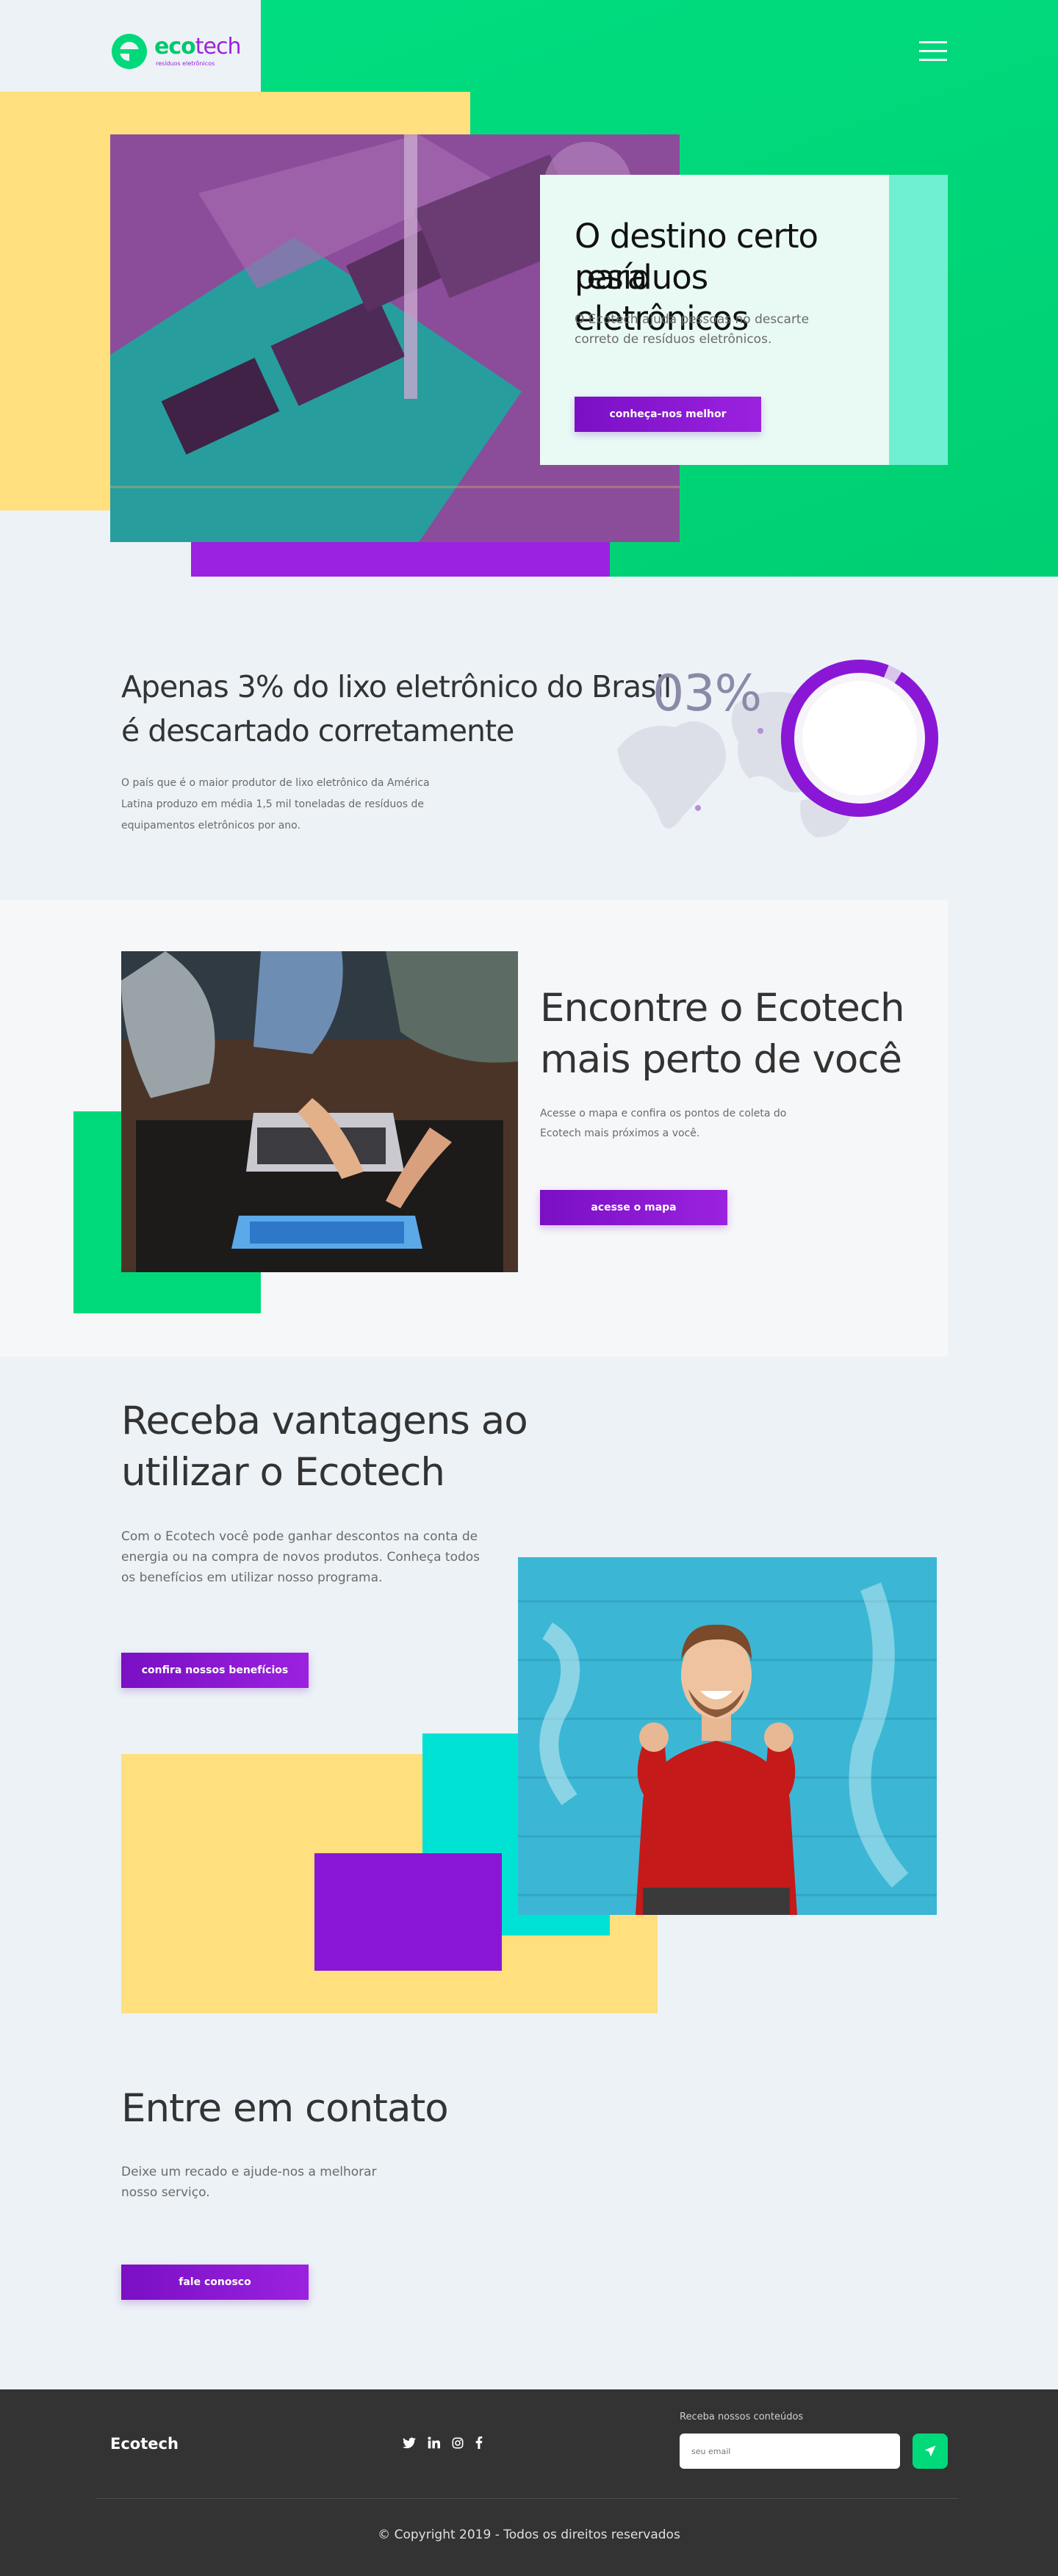  What do you see at coordinates (443, 2442) in the screenshot?
I see `social-links` at bounding box center [443, 2442].